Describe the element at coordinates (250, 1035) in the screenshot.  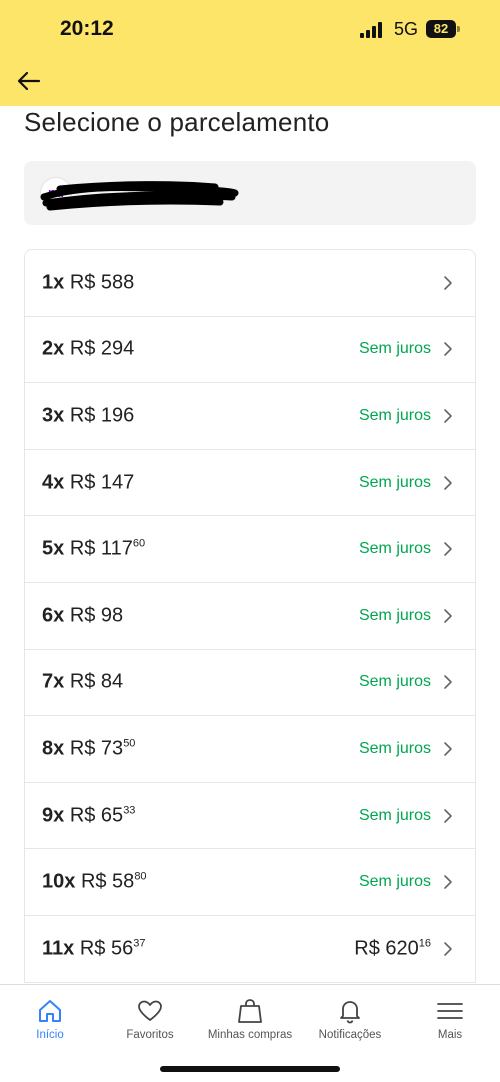
I see `tab-label: Minhas compras` at that location.